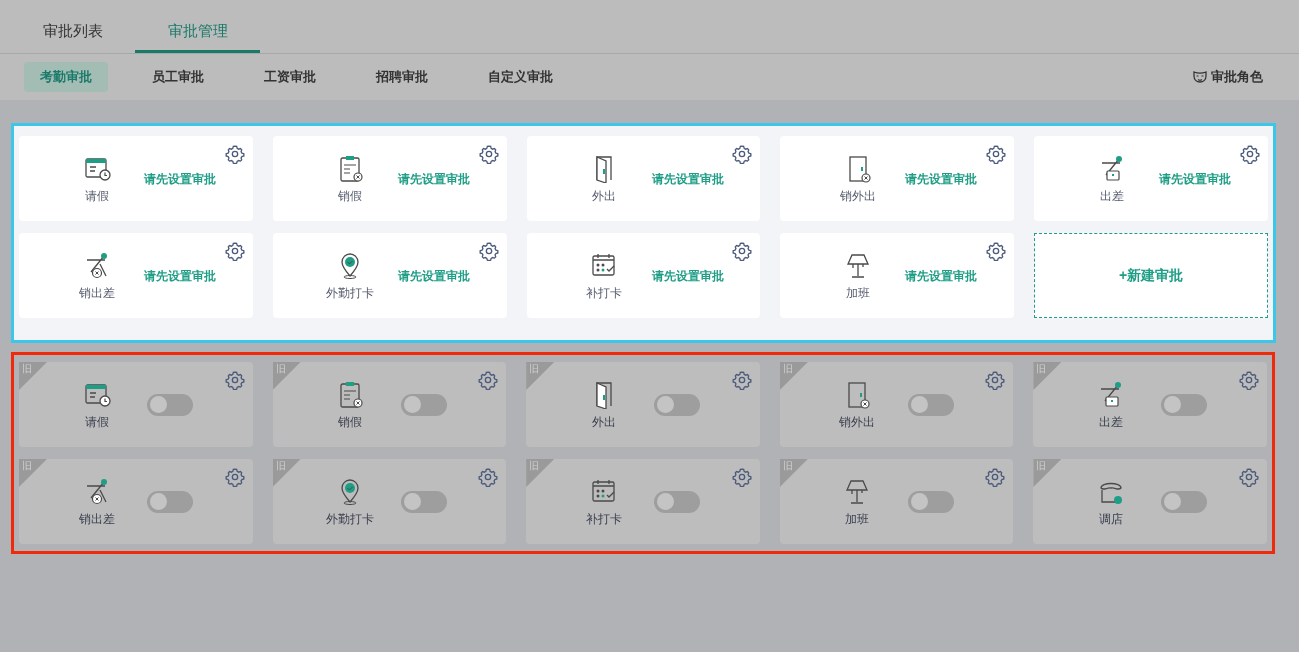 The height and width of the screenshot is (652, 1299). Describe the element at coordinates (897, 275) in the screenshot. I see `approval-card: 加班 请先设置审批` at that location.